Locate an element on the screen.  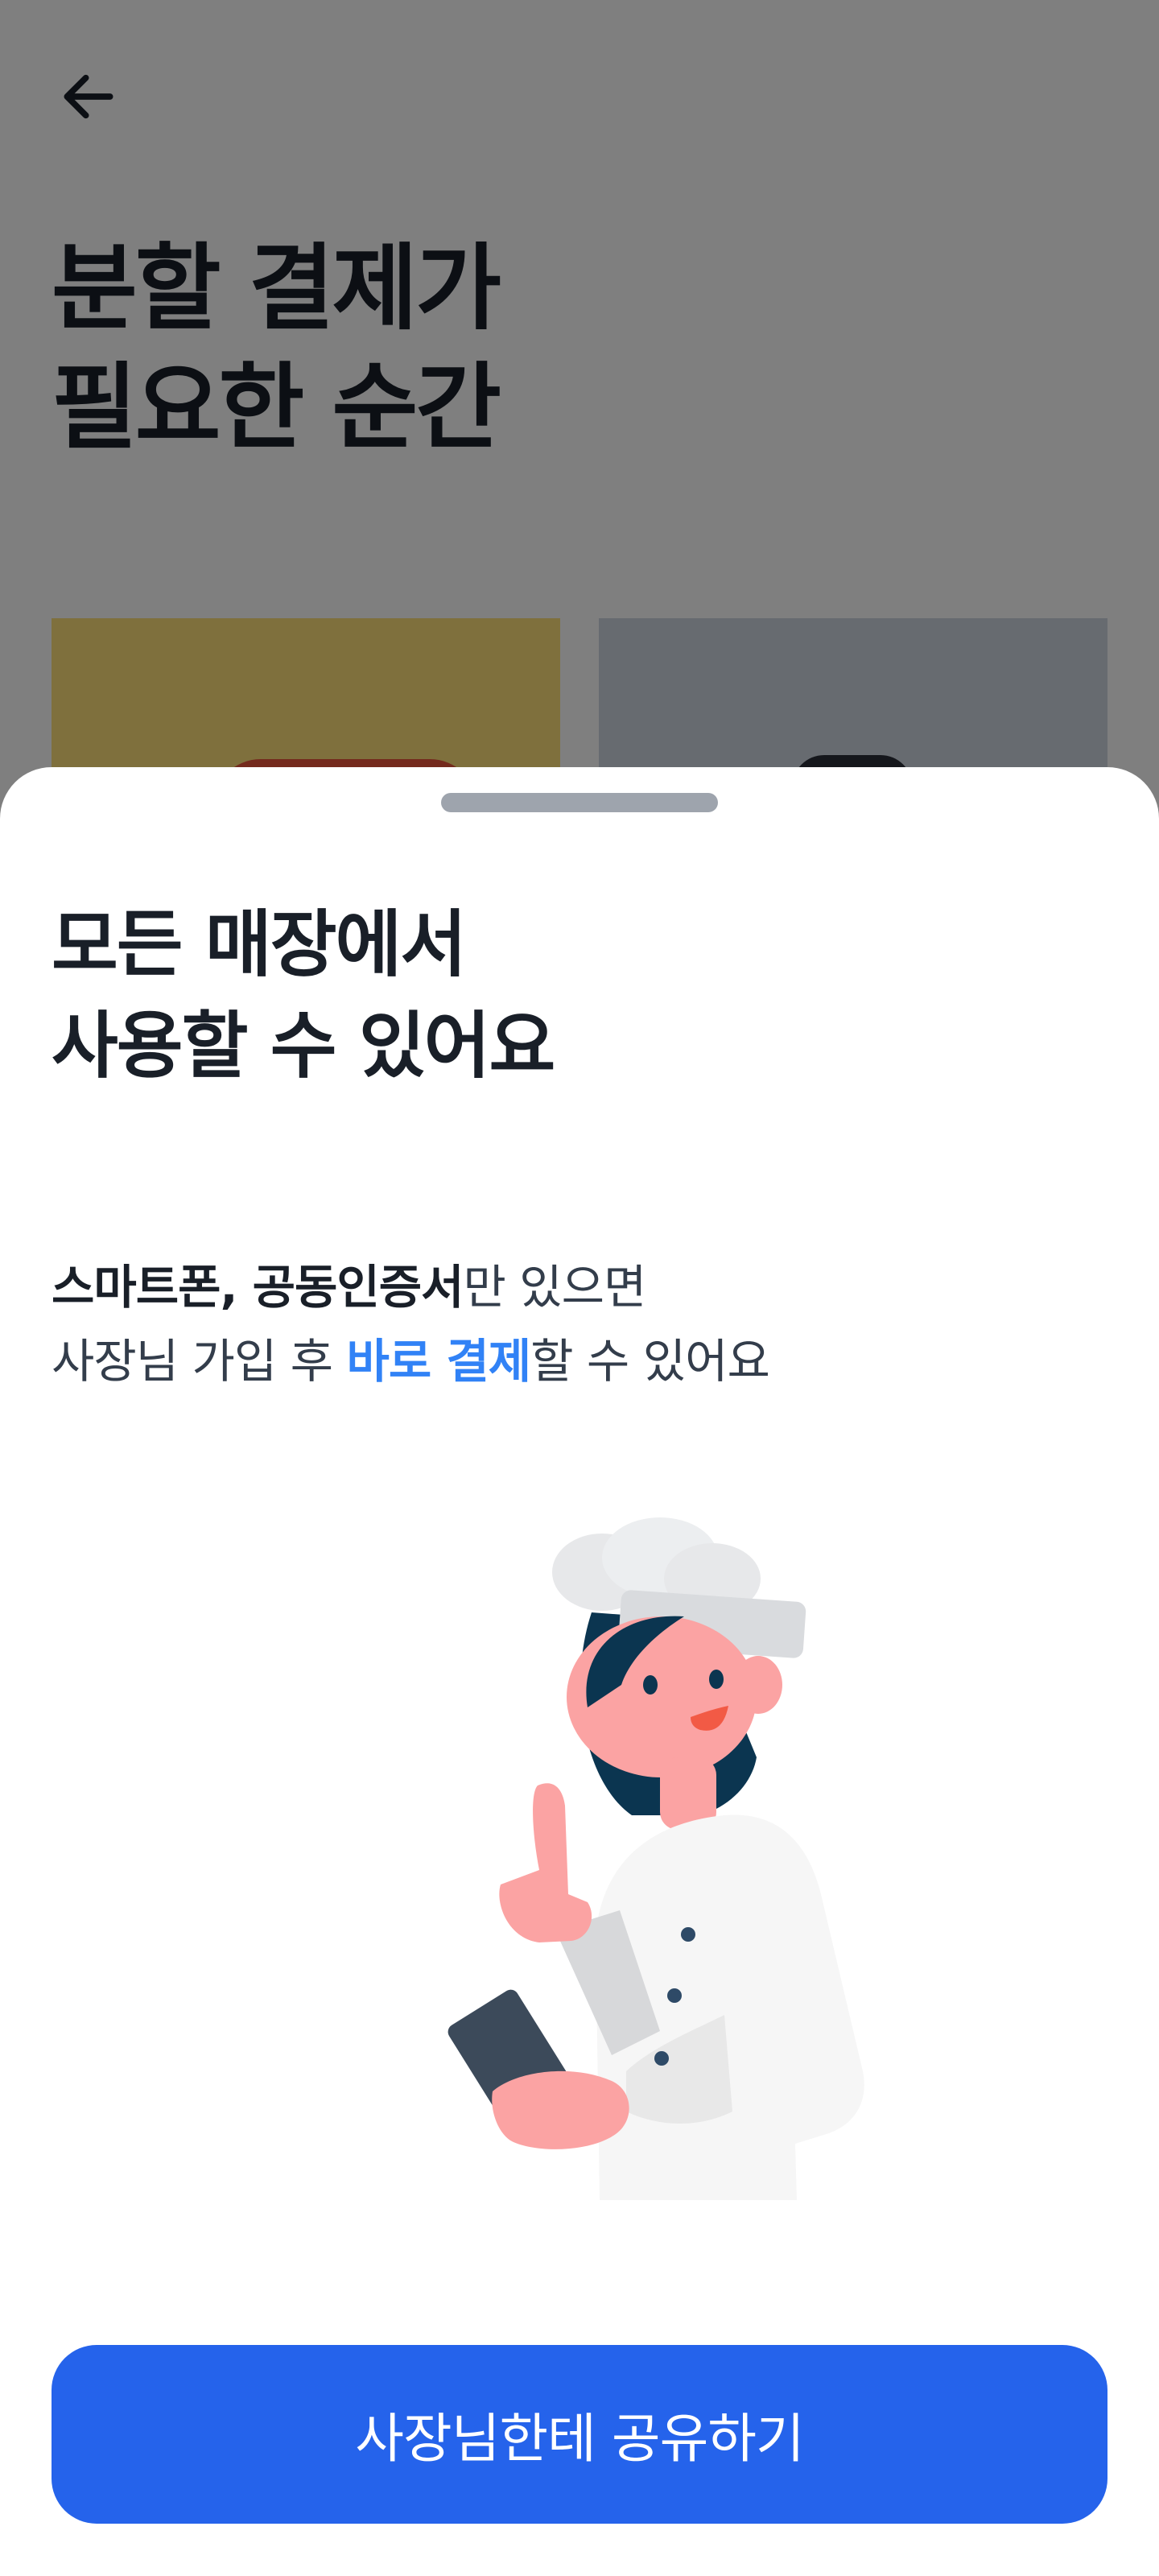
description-line1: 스마트폰, 공동인증서만 있으면 is located at coordinates (410, 1287).